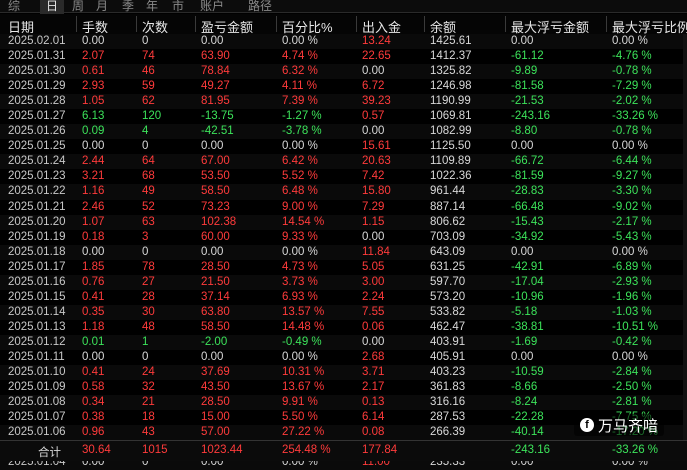 The height and width of the screenshot is (470, 687). I want to click on vertical-scrollbar, so click(685, 237).